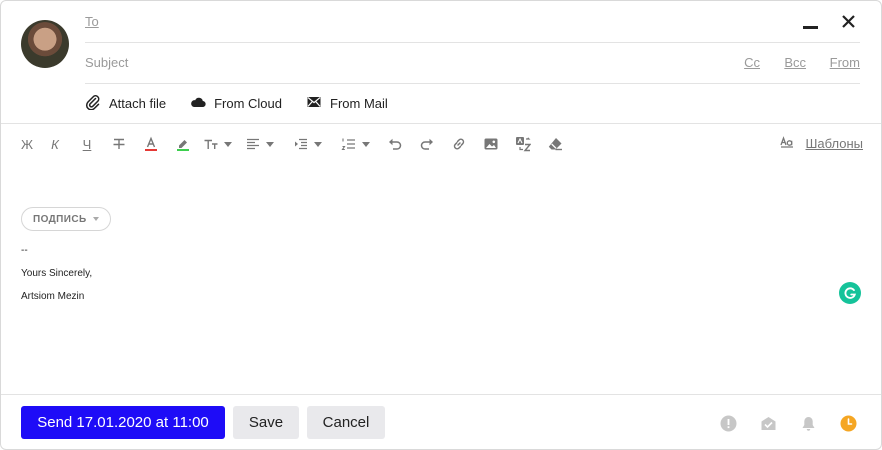 The image size is (882, 450). I want to click on attach-row: Attach file From Cloud From Mail, so click(472, 103).